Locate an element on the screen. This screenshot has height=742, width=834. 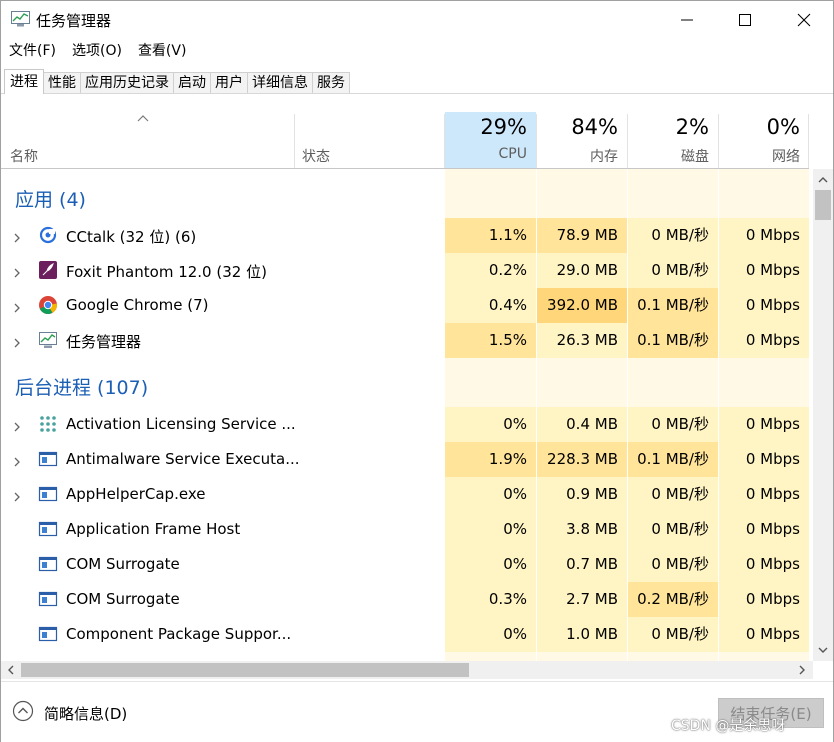
cpu-cell: 1.5% is located at coordinates (507, 340).